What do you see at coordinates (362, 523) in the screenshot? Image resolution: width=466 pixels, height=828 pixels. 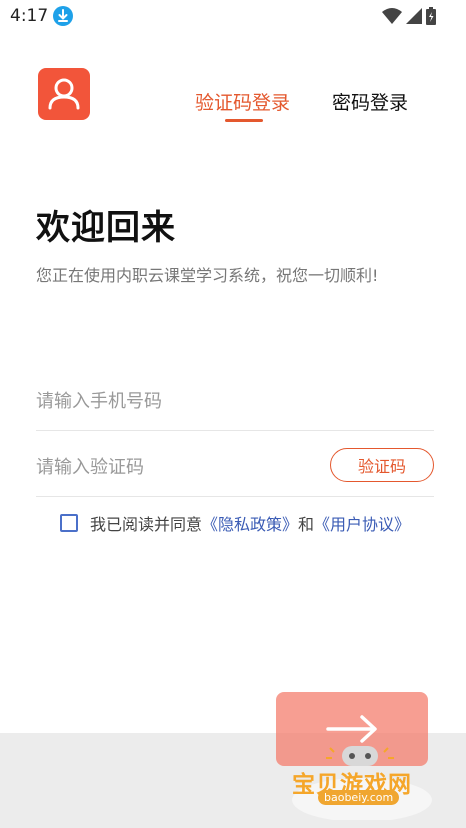 I see `user-agreement-link: 《用户协议》` at bounding box center [362, 523].